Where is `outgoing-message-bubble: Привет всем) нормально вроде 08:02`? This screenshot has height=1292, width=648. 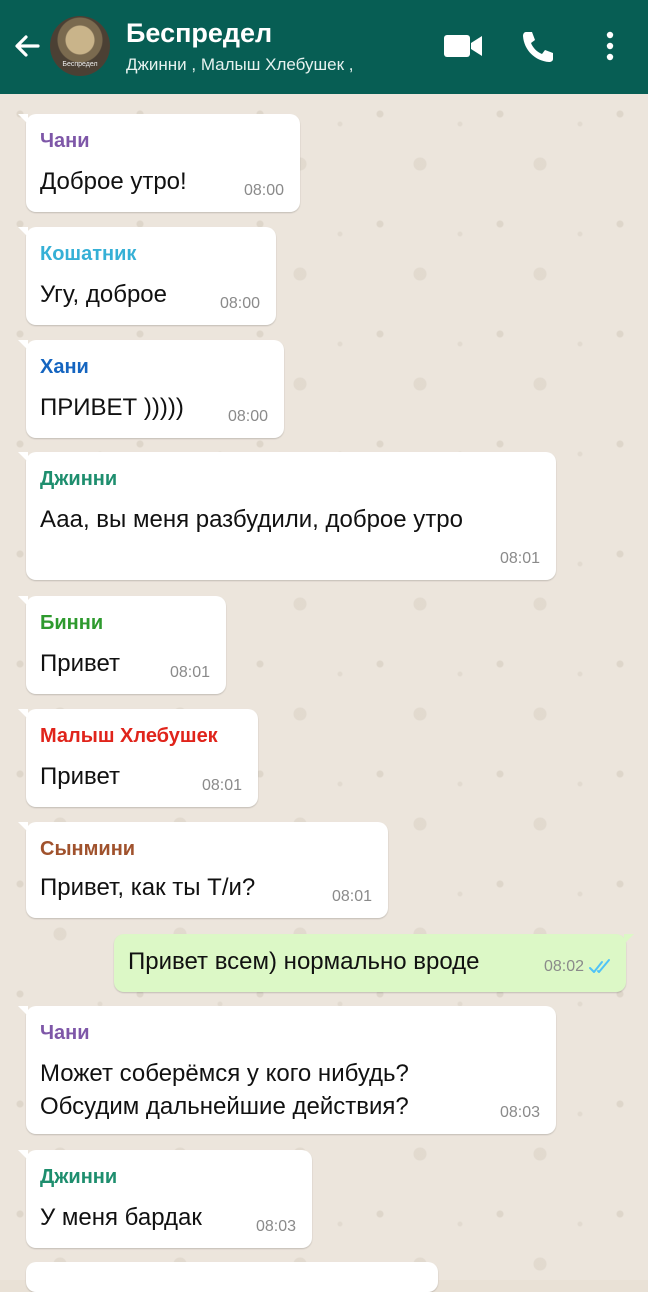 outgoing-message-bubble: Привет всем) нормально вроде 08:02 is located at coordinates (374, 963).